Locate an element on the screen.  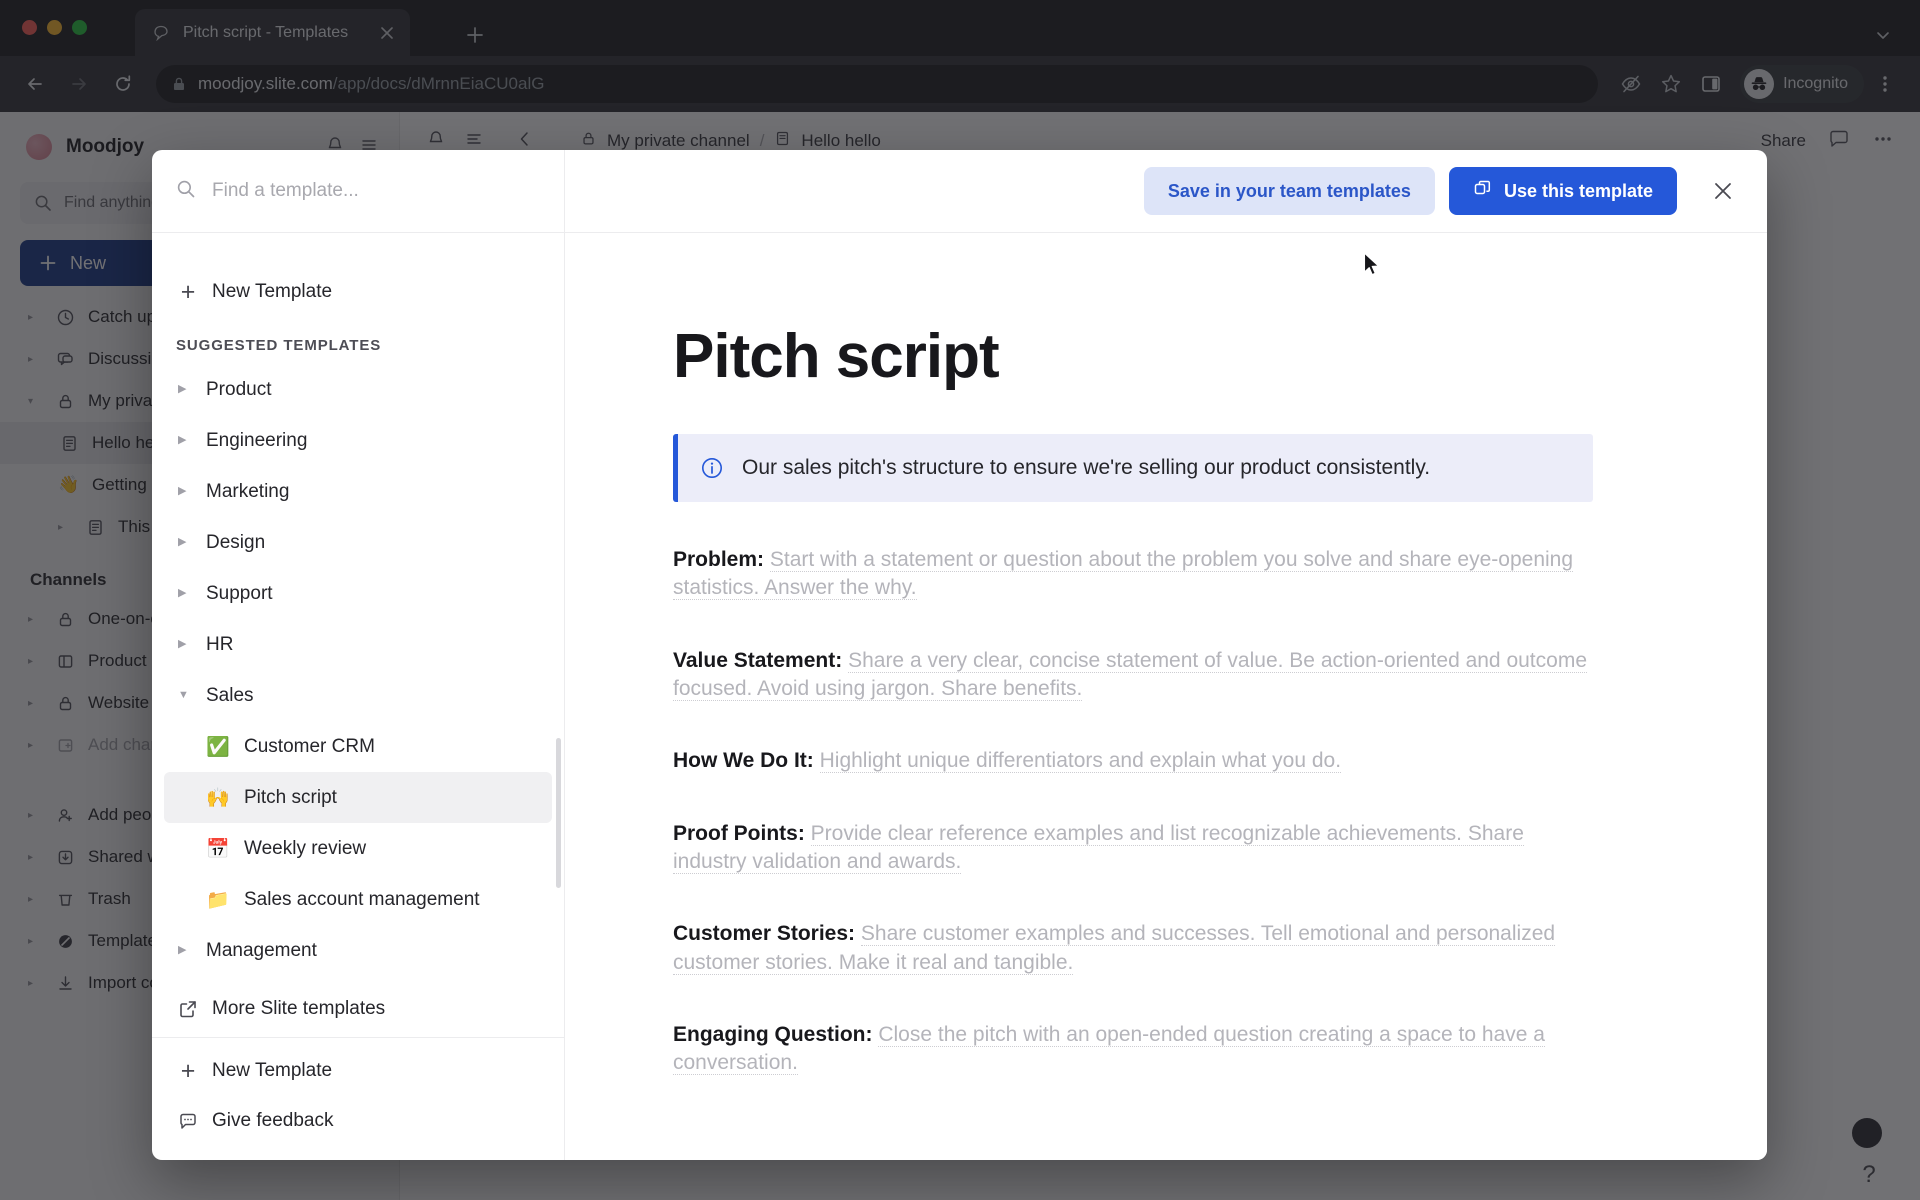
template-list-scrollbar is located at coordinates (558, 813).